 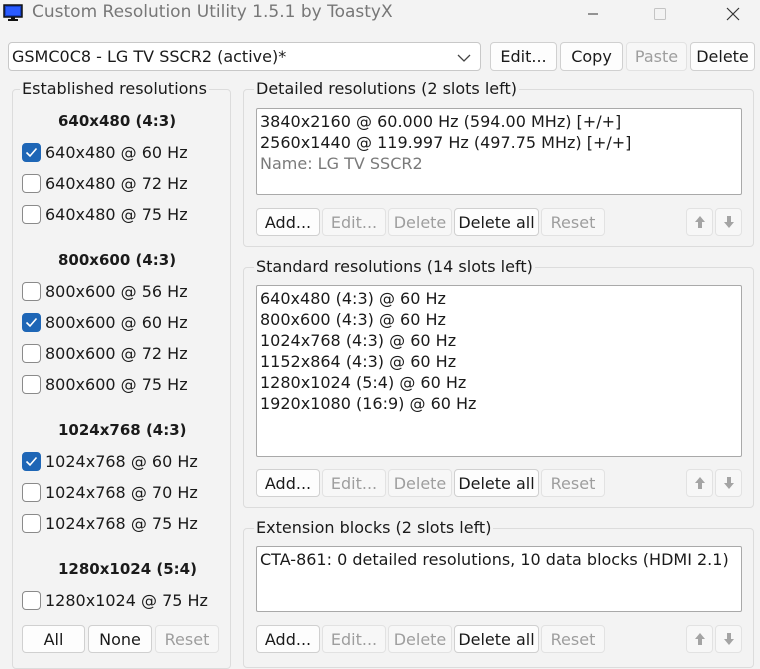 What do you see at coordinates (121, 523) in the screenshot?
I see `resolution-checkbox-label: 1024x768 @ 75 Hz` at bounding box center [121, 523].